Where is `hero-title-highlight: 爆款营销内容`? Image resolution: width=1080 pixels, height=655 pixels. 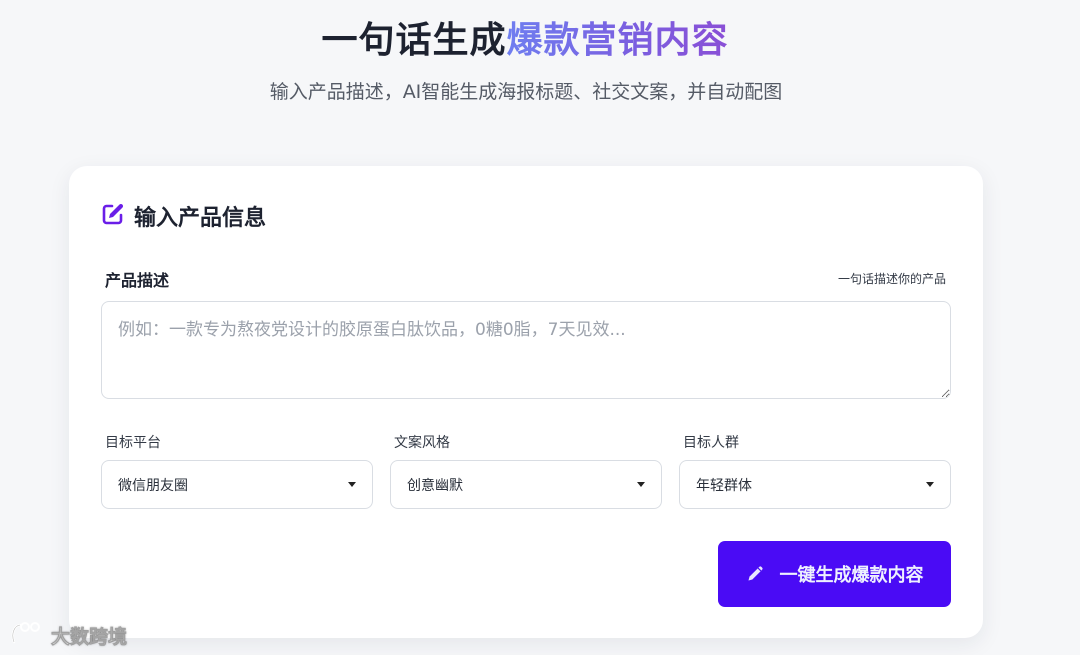 hero-title-highlight: 爆款营销内容 is located at coordinates (617, 40).